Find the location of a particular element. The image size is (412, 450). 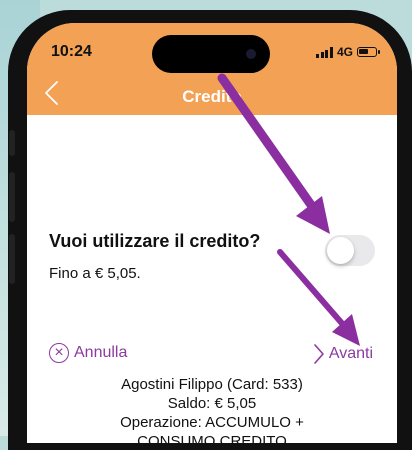

operation-line: Operazione: ACCUMULO + is located at coordinates (212, 422).